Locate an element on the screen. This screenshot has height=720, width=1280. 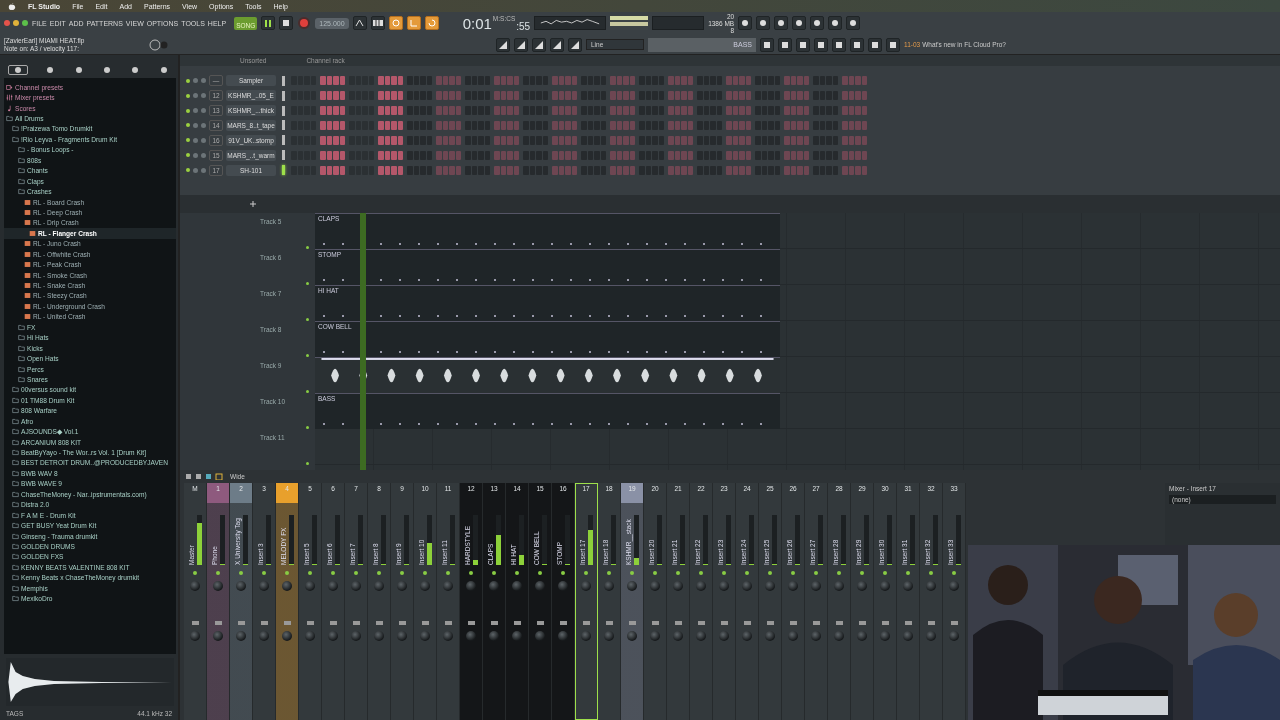
minimize-icon is located at coordinates (16, 23).